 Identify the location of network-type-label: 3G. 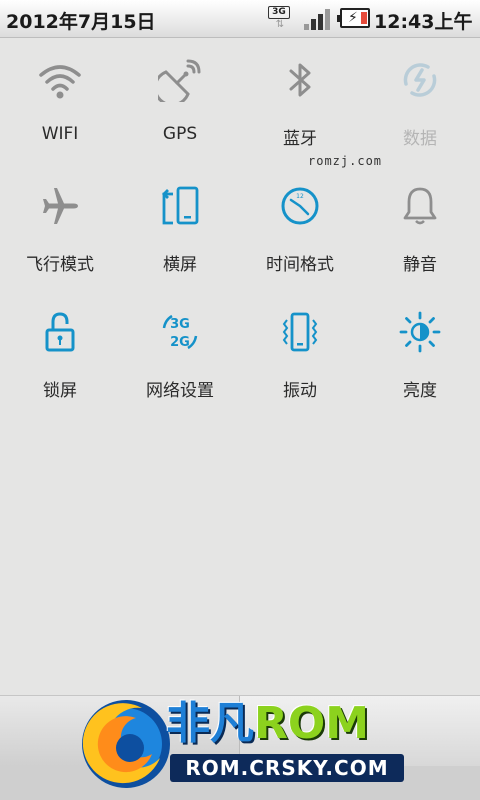
(279, 12).